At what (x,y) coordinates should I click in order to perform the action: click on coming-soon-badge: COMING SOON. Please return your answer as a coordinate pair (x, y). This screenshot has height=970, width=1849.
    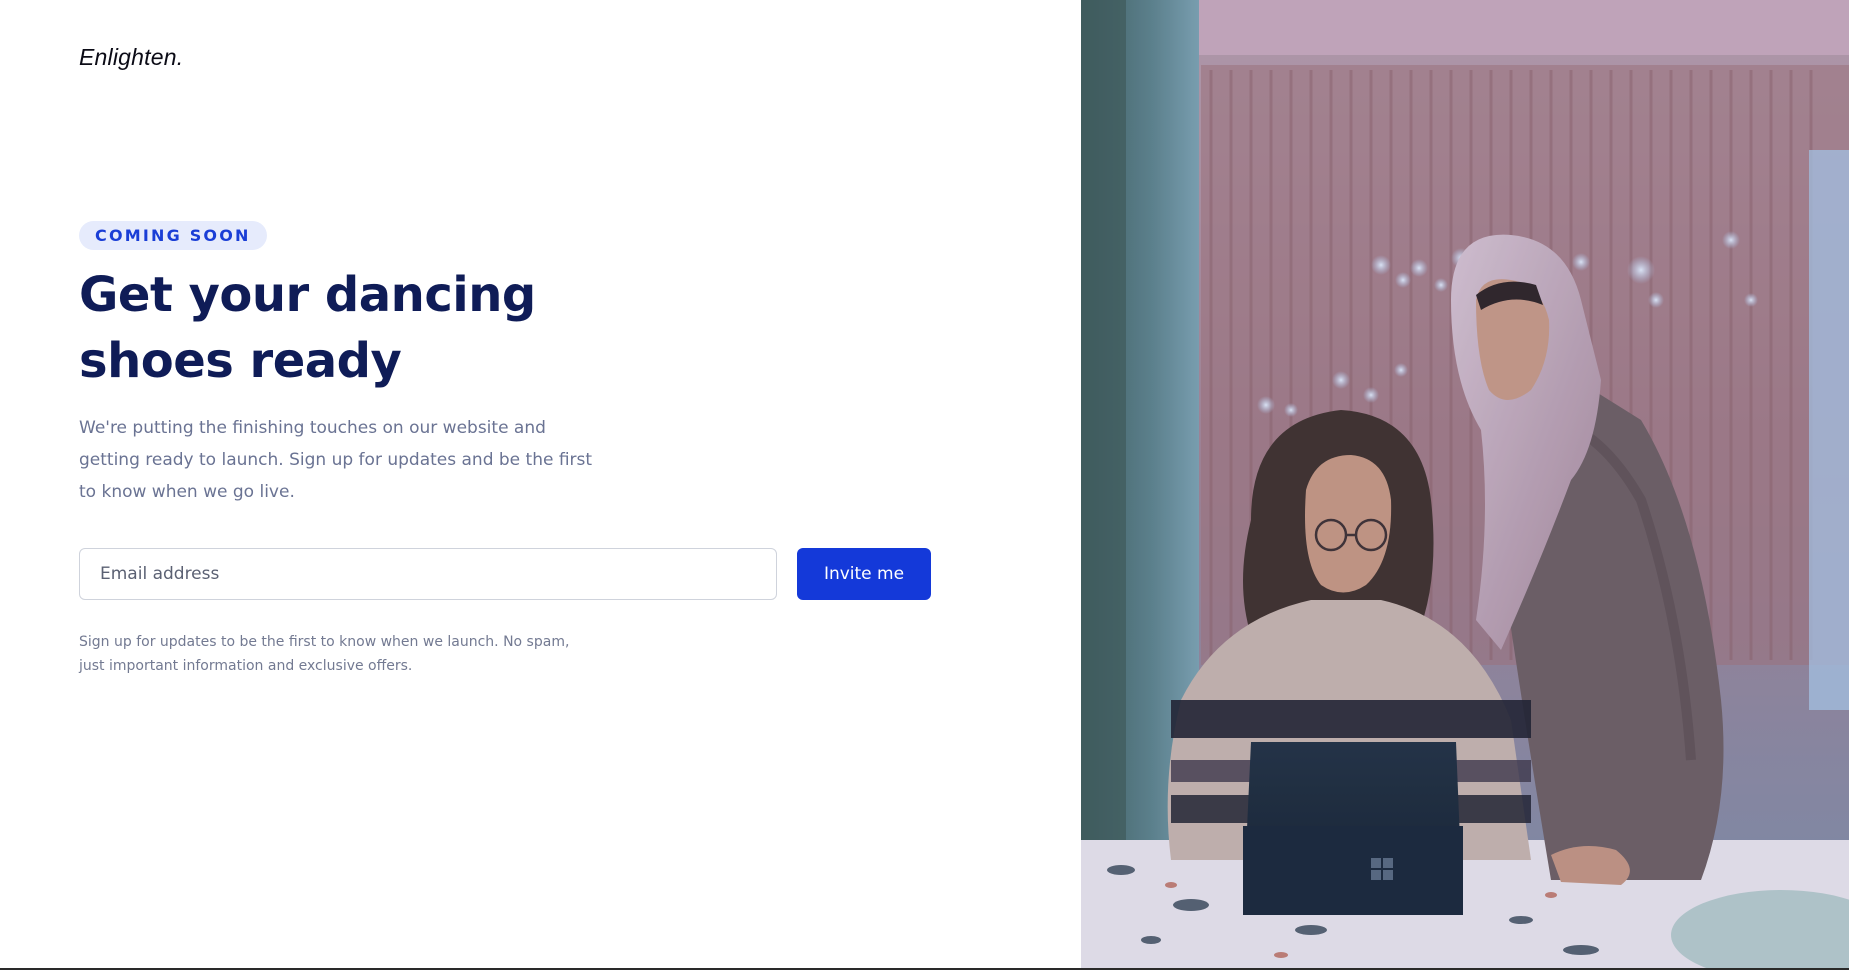
    Looking at the image, I should click on (173, 235).